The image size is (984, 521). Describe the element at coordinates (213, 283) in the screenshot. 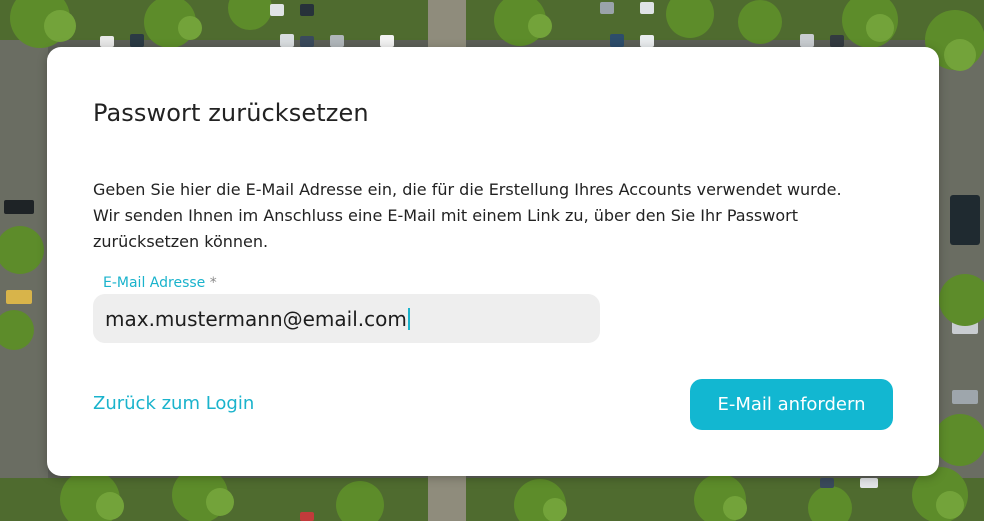

I see `required-marker: *` at that location.